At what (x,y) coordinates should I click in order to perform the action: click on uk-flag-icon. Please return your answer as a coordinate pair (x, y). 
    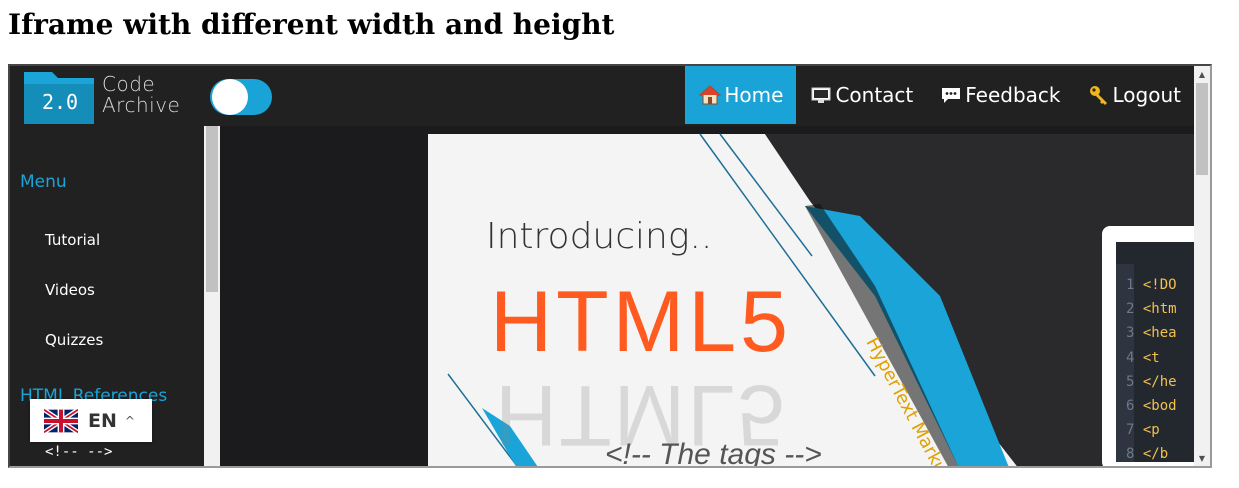
    Looking at the image, I should click on (61, 420).